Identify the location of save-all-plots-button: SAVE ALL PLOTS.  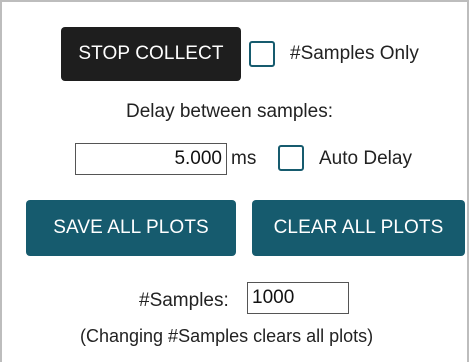
(131, 228).